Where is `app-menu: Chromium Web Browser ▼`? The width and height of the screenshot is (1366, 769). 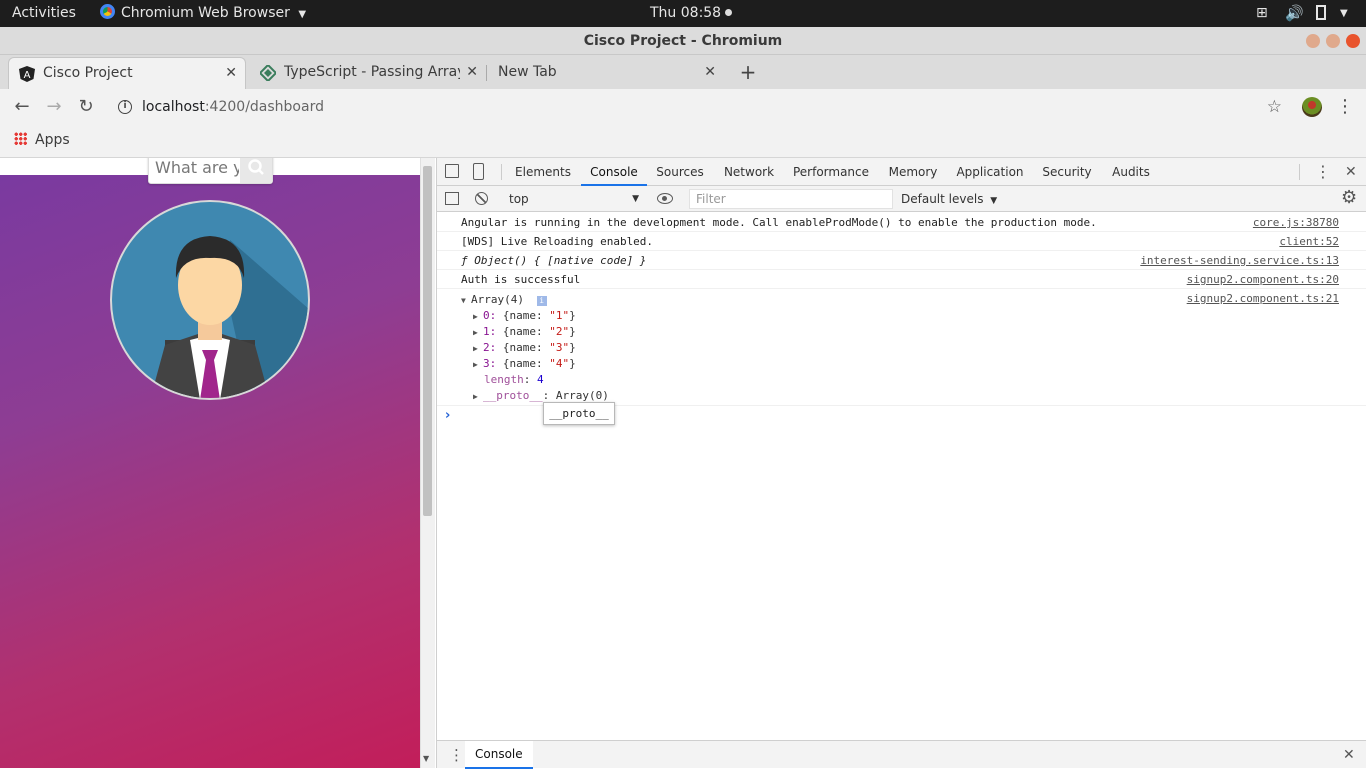
app-menu: Chromium Web Browser ▼ is located at coordinates (203, 13).